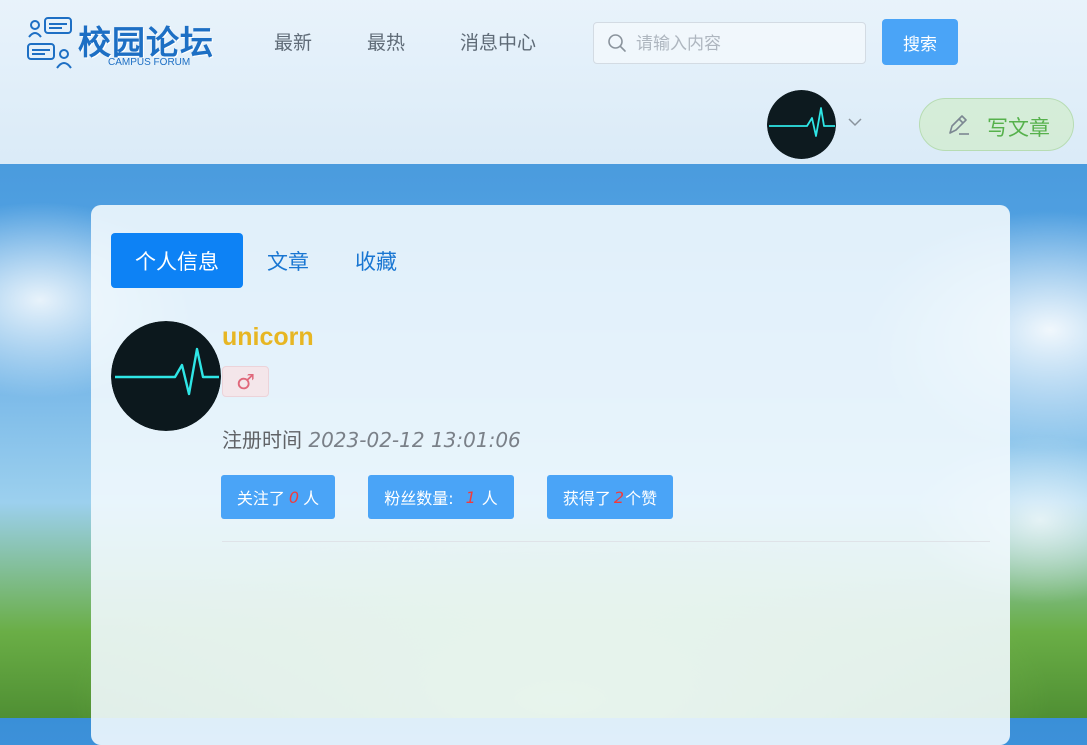  I want to click on tab-articles: 文章, so click(288, 260).